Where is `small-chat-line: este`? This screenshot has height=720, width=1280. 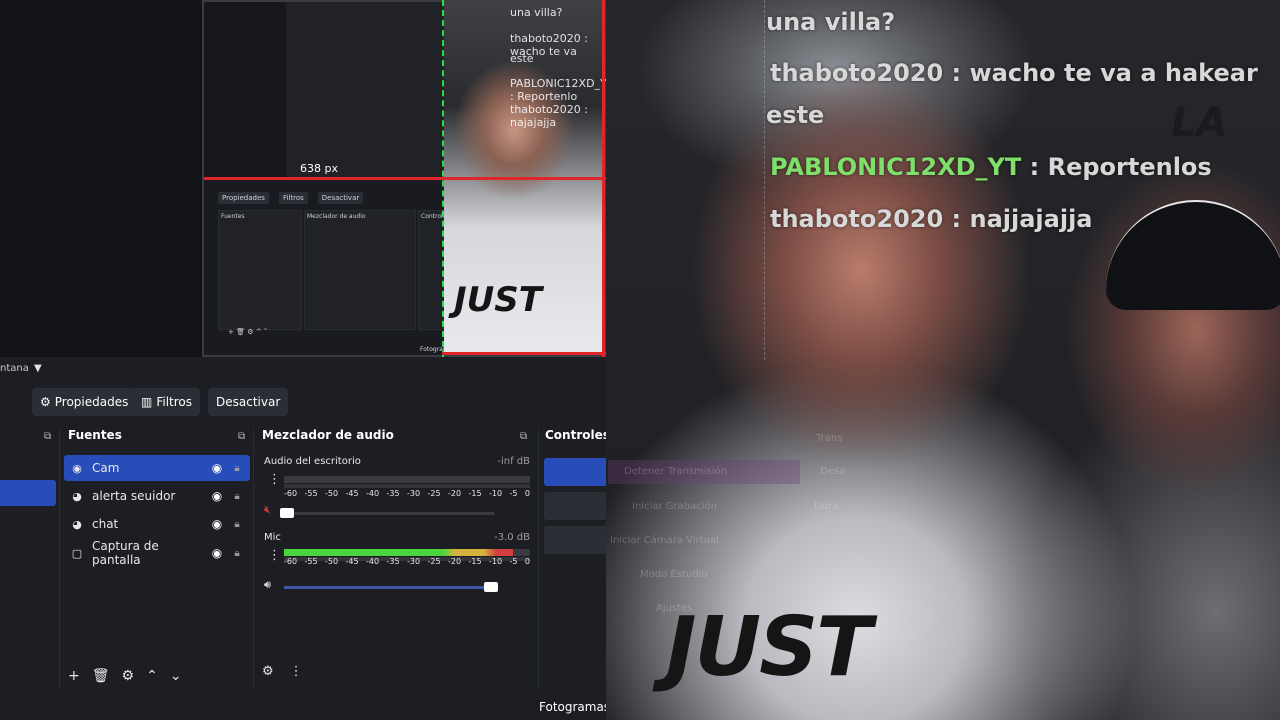
small-chat-line: este is located at coordinates (522, 58).